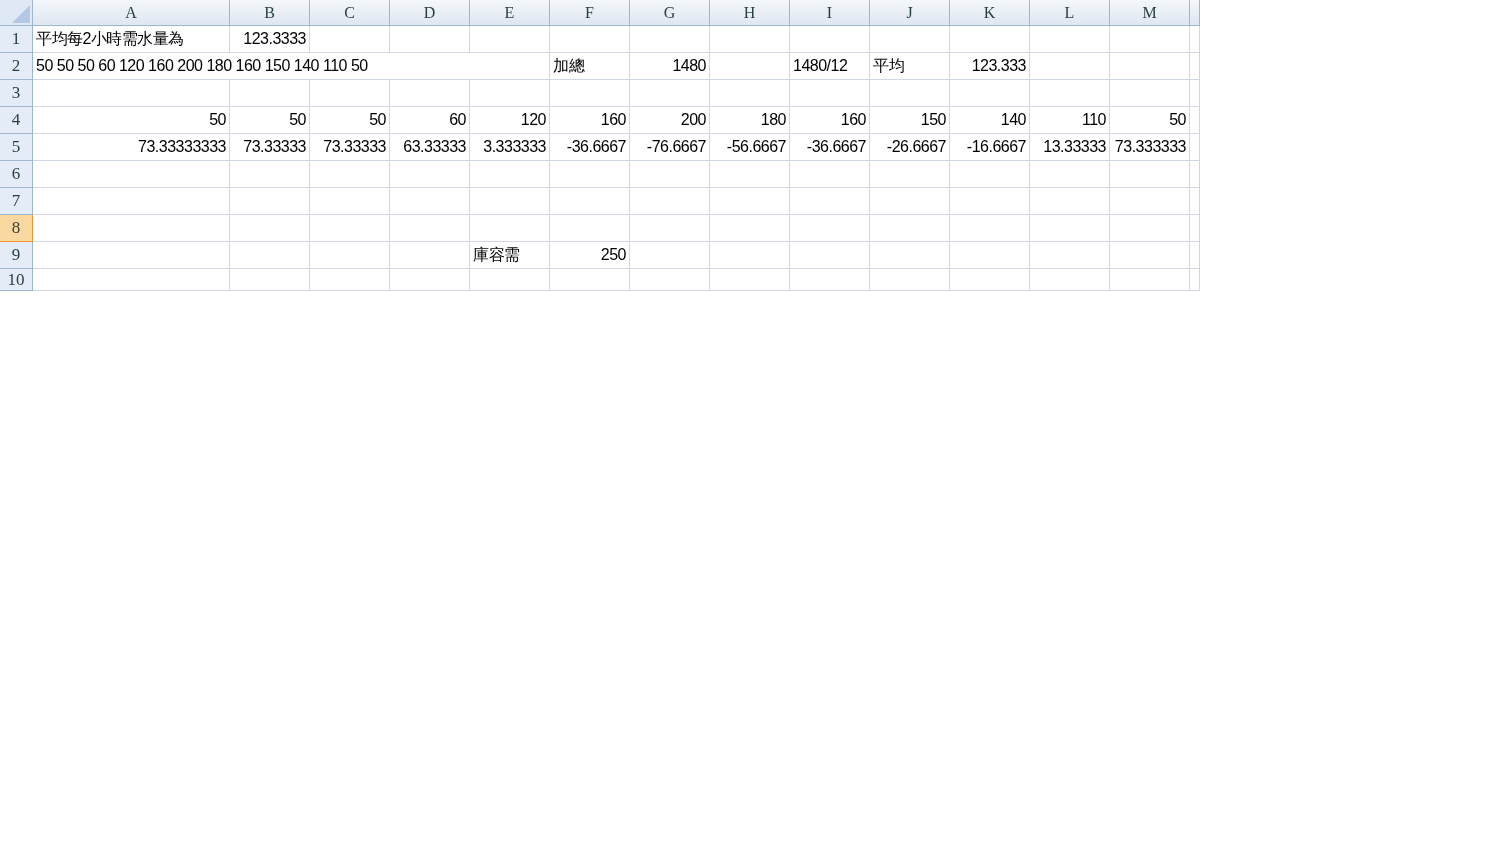  What do you see at coordinates (910, 120) in the screenshot?
I see `grid-cell: 150` at bounding box center [910, 120].